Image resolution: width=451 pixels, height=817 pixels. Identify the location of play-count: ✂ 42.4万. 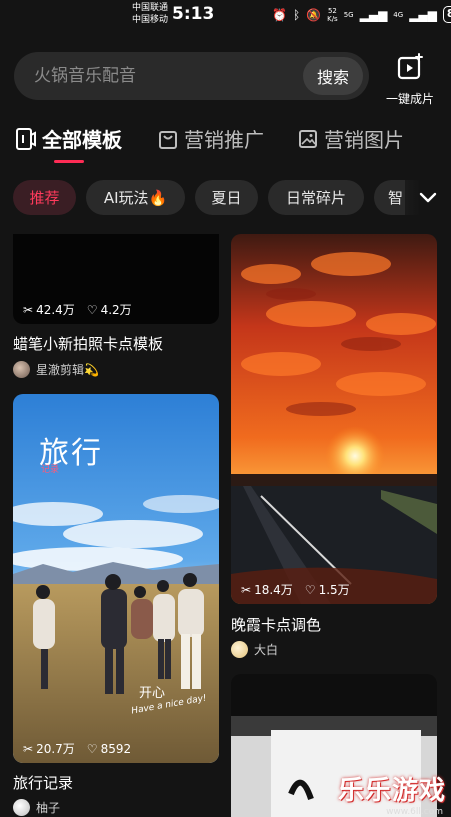
(49, 309).